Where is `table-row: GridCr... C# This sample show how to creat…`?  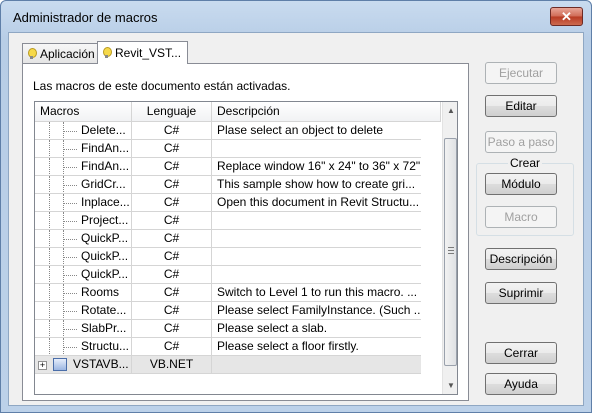
table-row: GridCr... C# This sample show how to creat… is located at coordinates (238, 185).